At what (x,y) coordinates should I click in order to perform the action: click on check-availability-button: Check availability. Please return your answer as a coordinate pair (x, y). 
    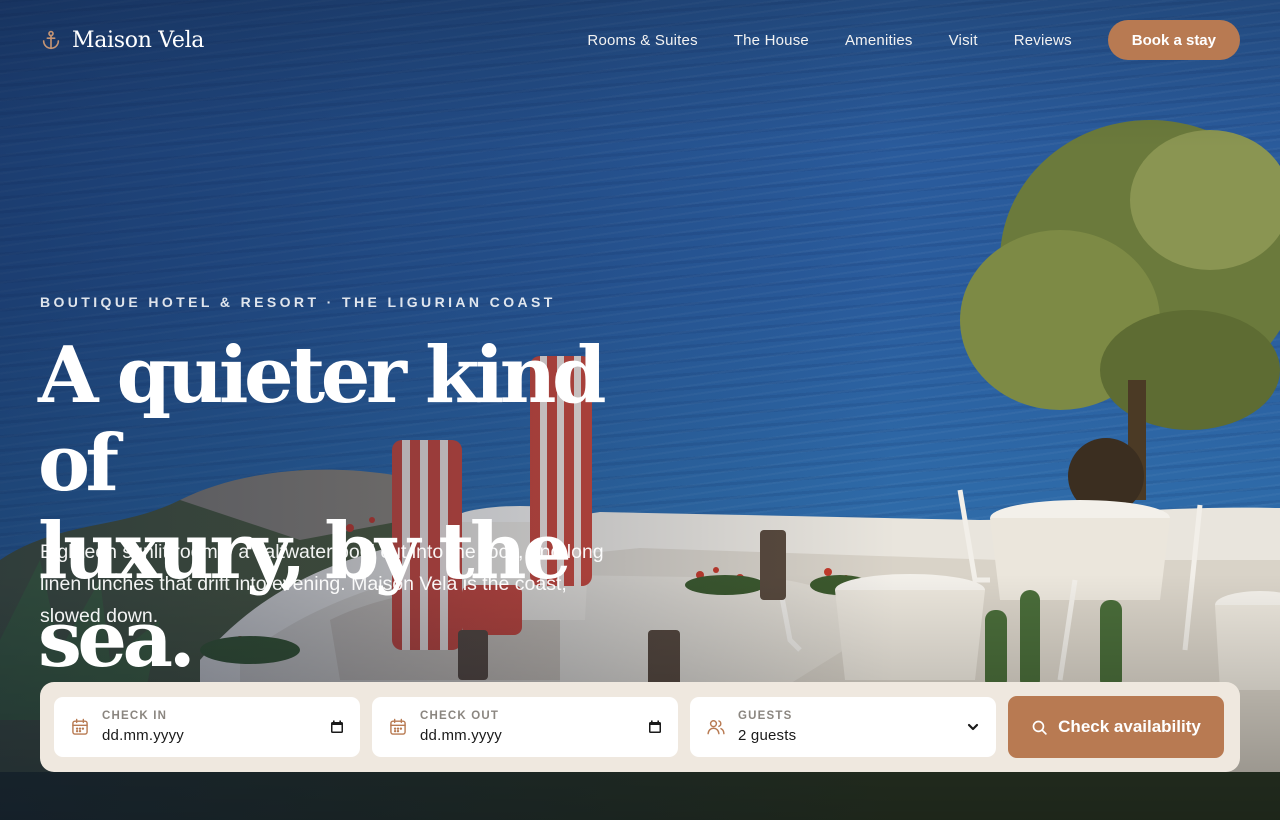
    Looking at the image, I should click on (1116, 727).